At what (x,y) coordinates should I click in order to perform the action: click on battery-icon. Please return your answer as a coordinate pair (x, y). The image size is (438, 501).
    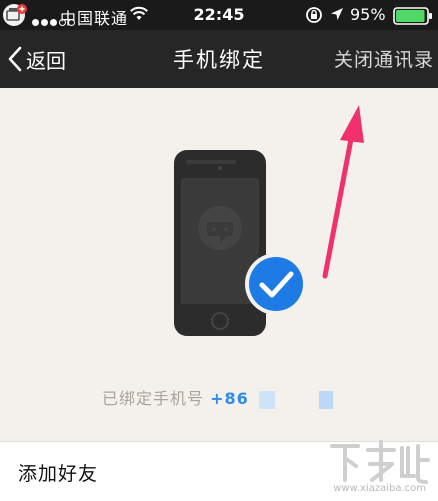
    Looking at the image, I should click on (412, 16).